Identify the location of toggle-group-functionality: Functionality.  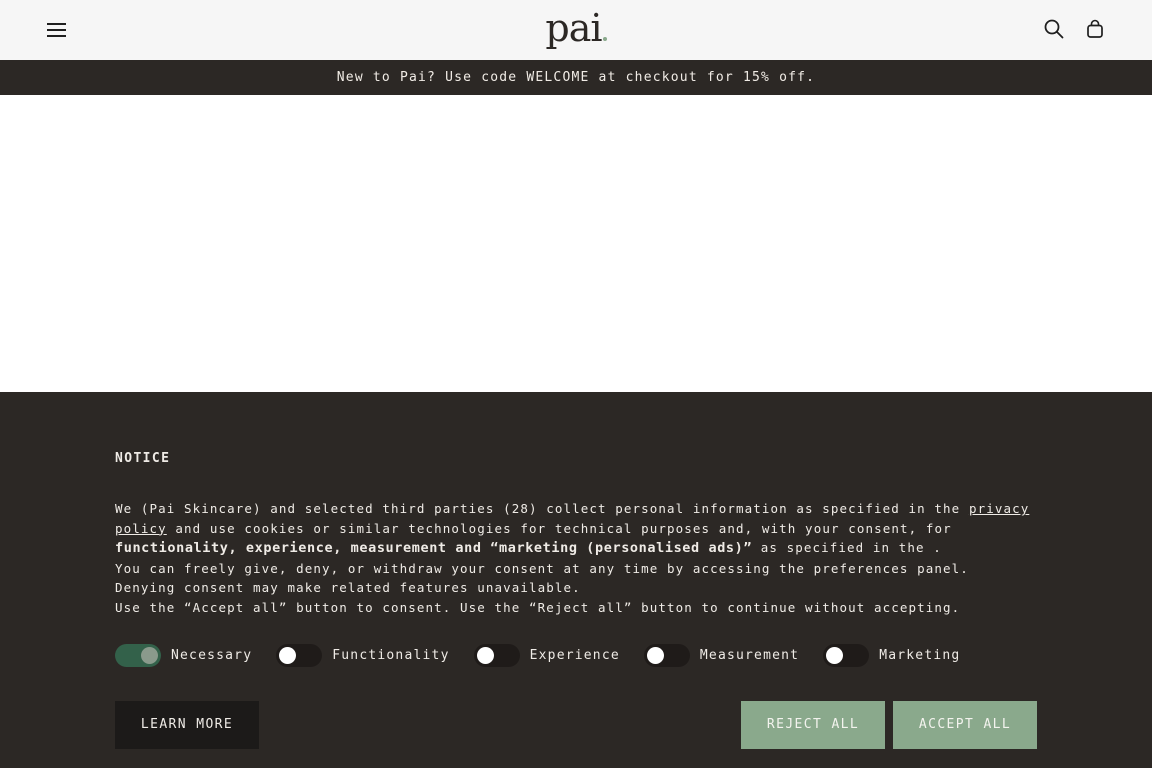
(363, 655).